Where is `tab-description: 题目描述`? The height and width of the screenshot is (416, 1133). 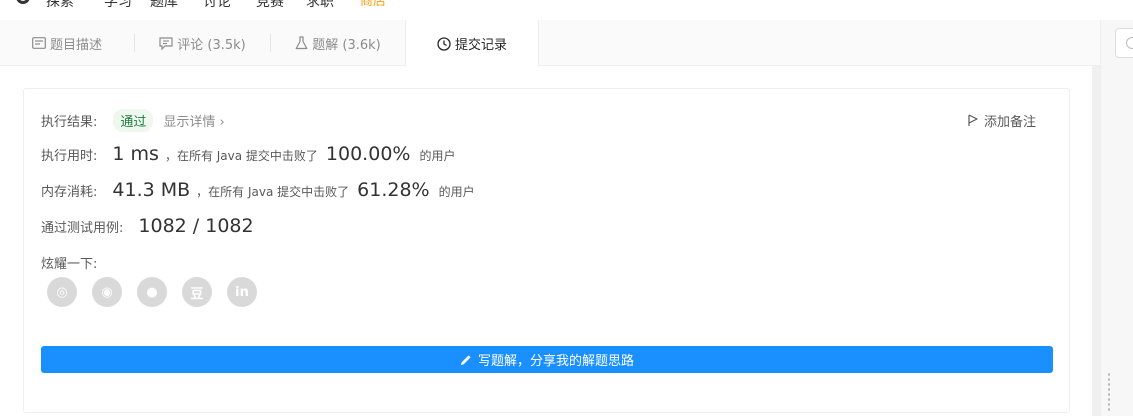
tab-description: 题目描述 is located at coordinates (67, 43).